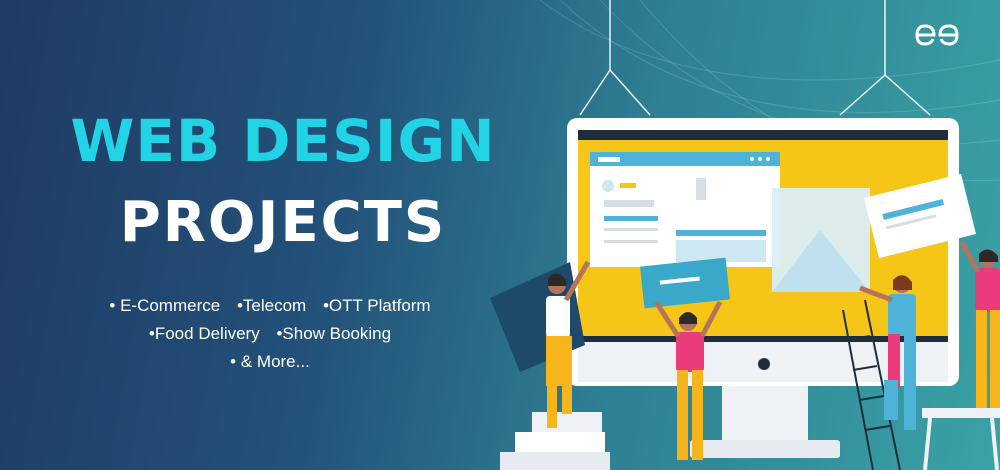 The height and width of the screenshot is (470, 1000). Describe the element at coordinates (685, 209) in the screenshot. I see `browser-window` at that location.